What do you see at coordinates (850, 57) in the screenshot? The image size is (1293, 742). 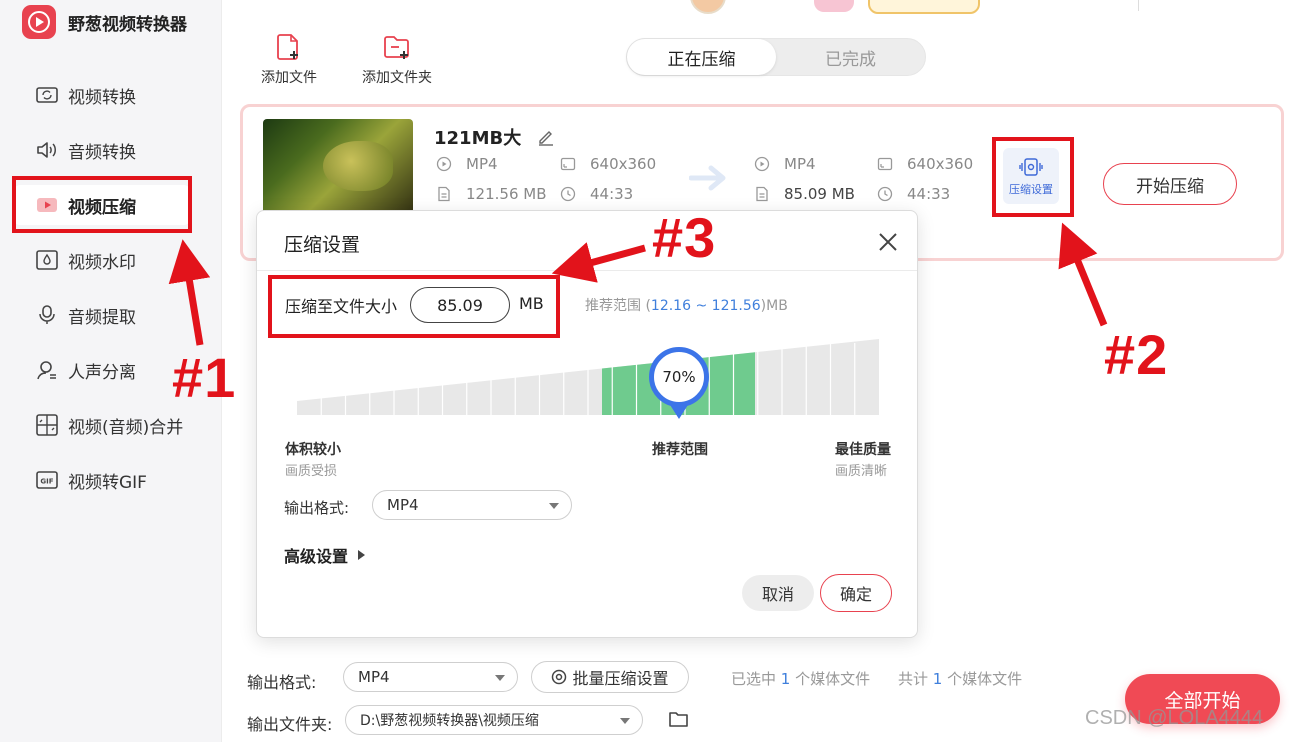 I see `tab-completed: 已完成` at bounding box center [850, 57].